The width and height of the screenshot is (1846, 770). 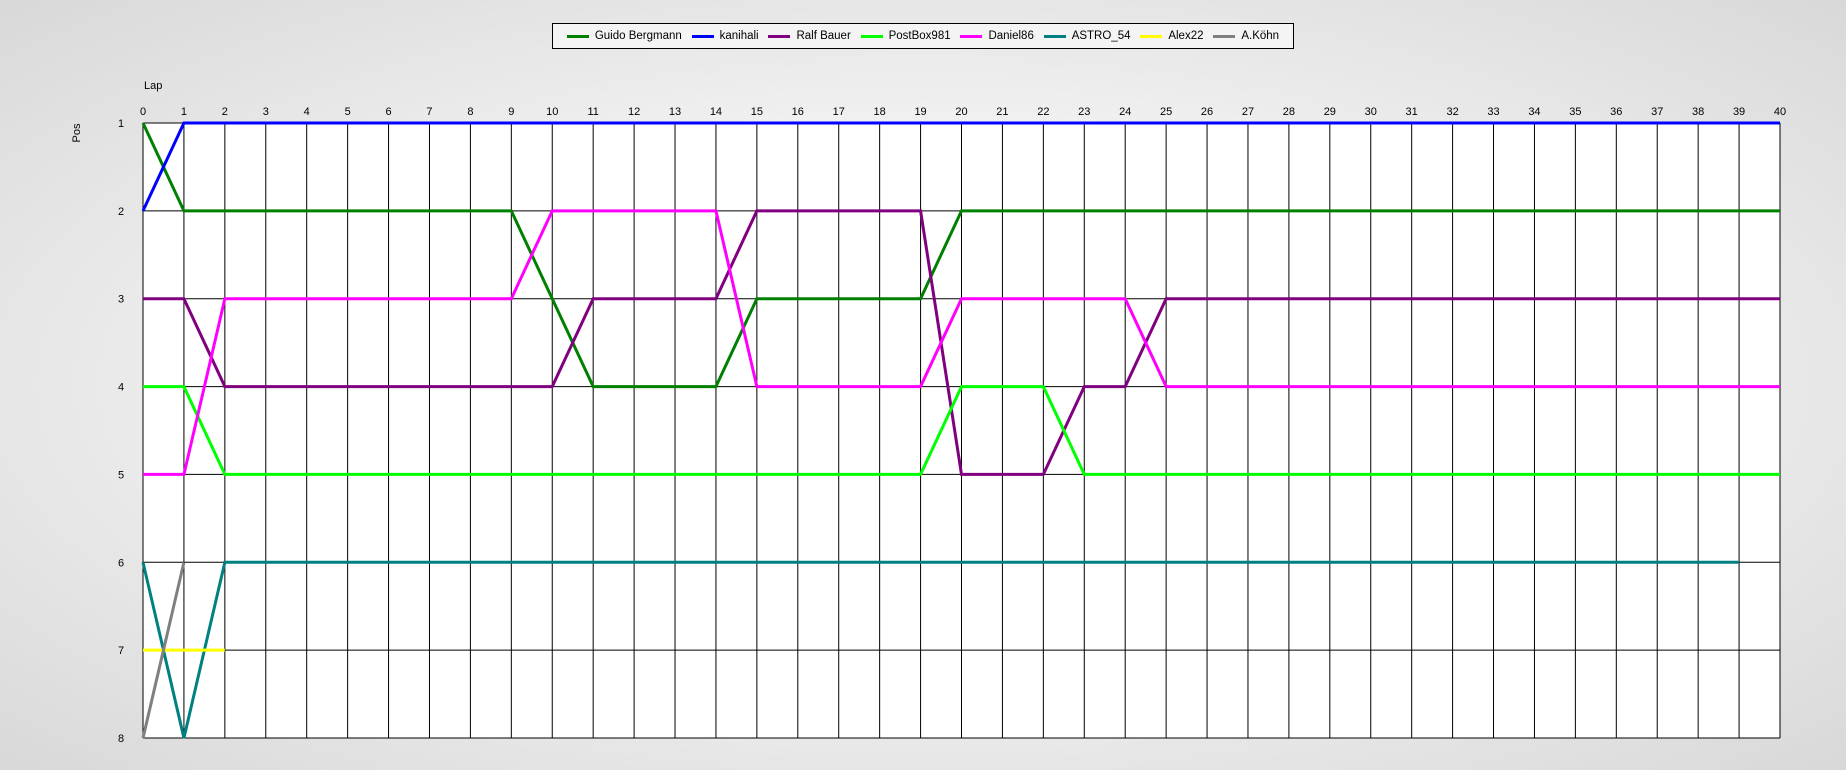 I want to click on x-tick-label: 20, so click(x=961, y=112).